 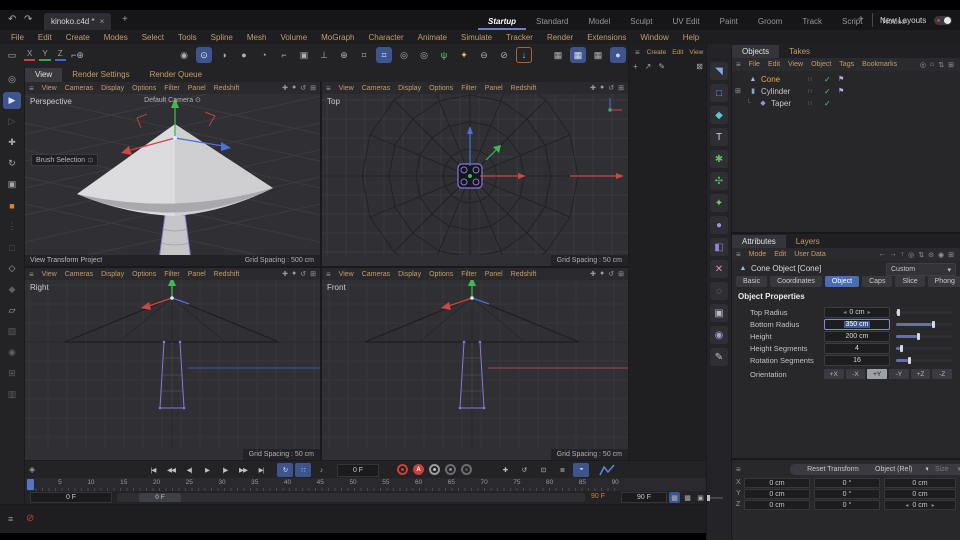 I want to click on objects-menu-item: Edit, so click(x=774, y=64).